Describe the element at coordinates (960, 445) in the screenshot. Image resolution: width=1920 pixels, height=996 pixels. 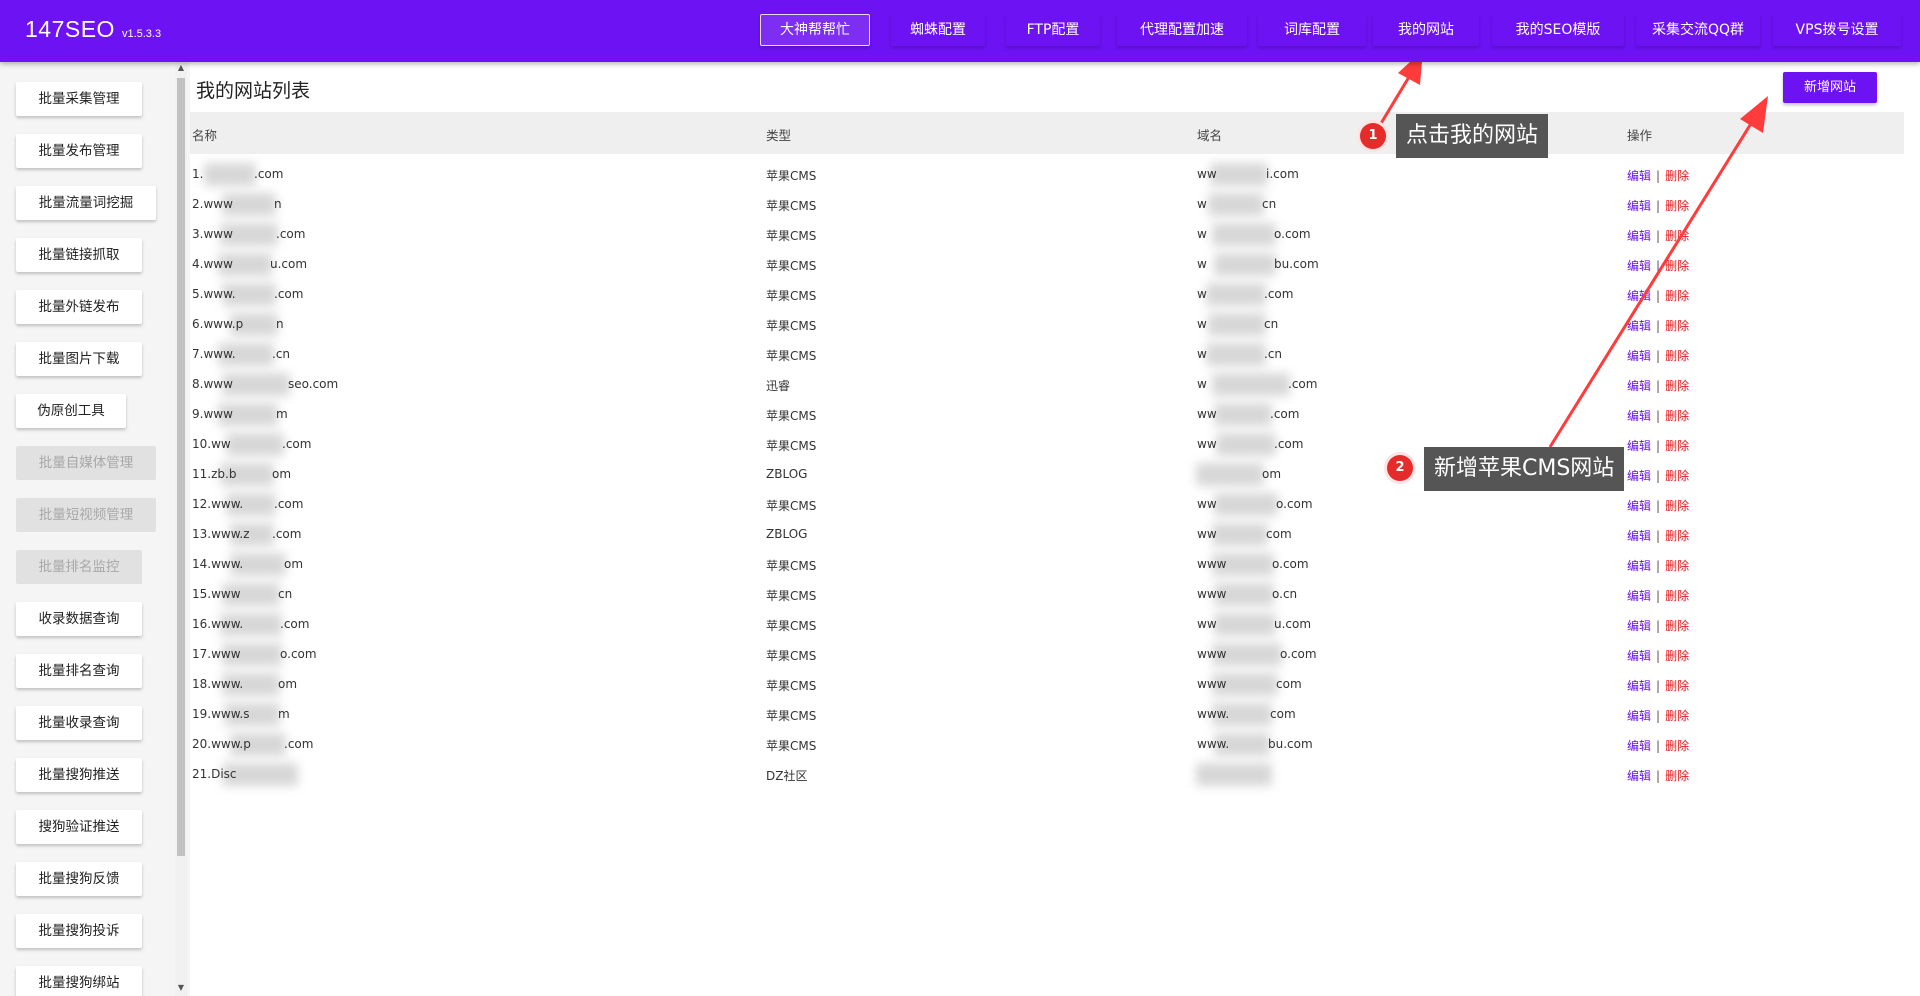
I see `table-row: 10.ww .com 苹果CMS ww .com 编辑 | 删除` at that location.